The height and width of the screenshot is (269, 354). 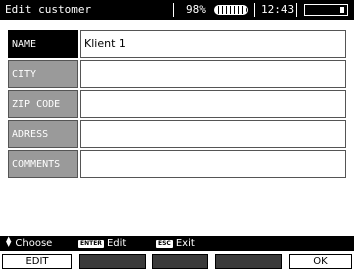 I want to click on zip-code-label: ZIP CODE, so click(x=43, y=104).